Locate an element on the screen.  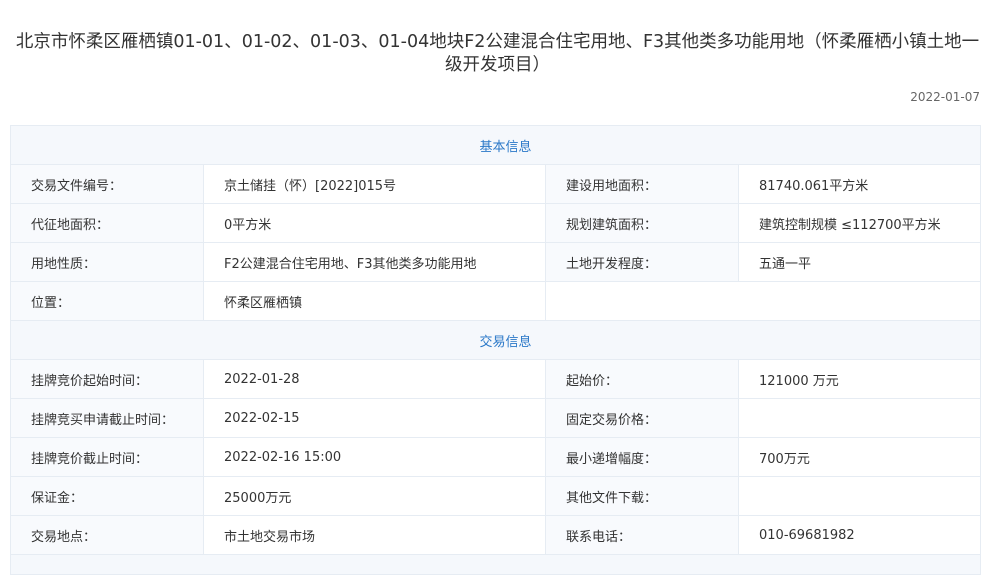
field-value: 81740.061平方米 is located at coordinates (859, 184).